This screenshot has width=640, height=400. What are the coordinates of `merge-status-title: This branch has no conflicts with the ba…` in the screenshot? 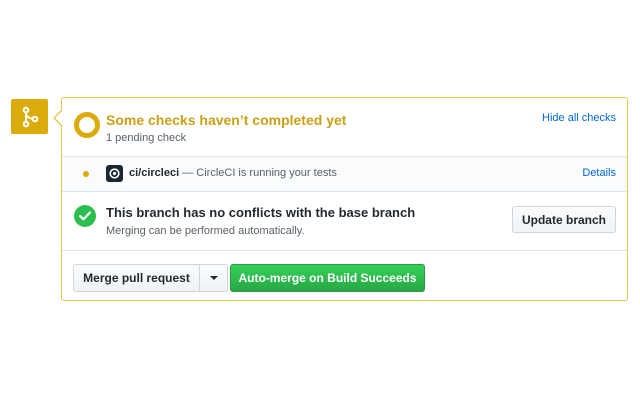 It's located at (261, 212).